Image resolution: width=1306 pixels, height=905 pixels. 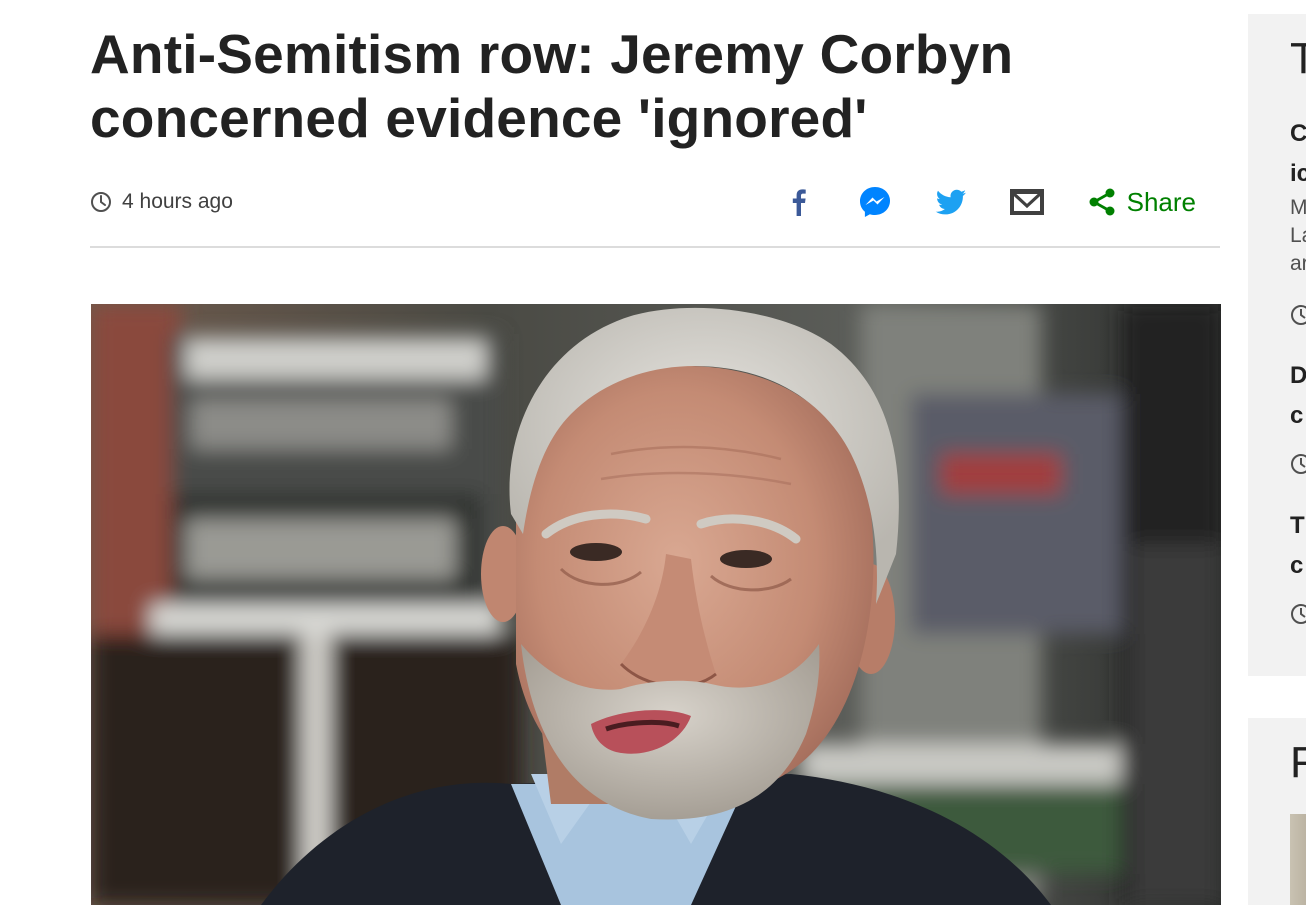 What do you see at coordinates (479, 118) in the screenshot?
I see `headline-line-2: concerned evidence 'ignored'` at bounding box center [479, 118].